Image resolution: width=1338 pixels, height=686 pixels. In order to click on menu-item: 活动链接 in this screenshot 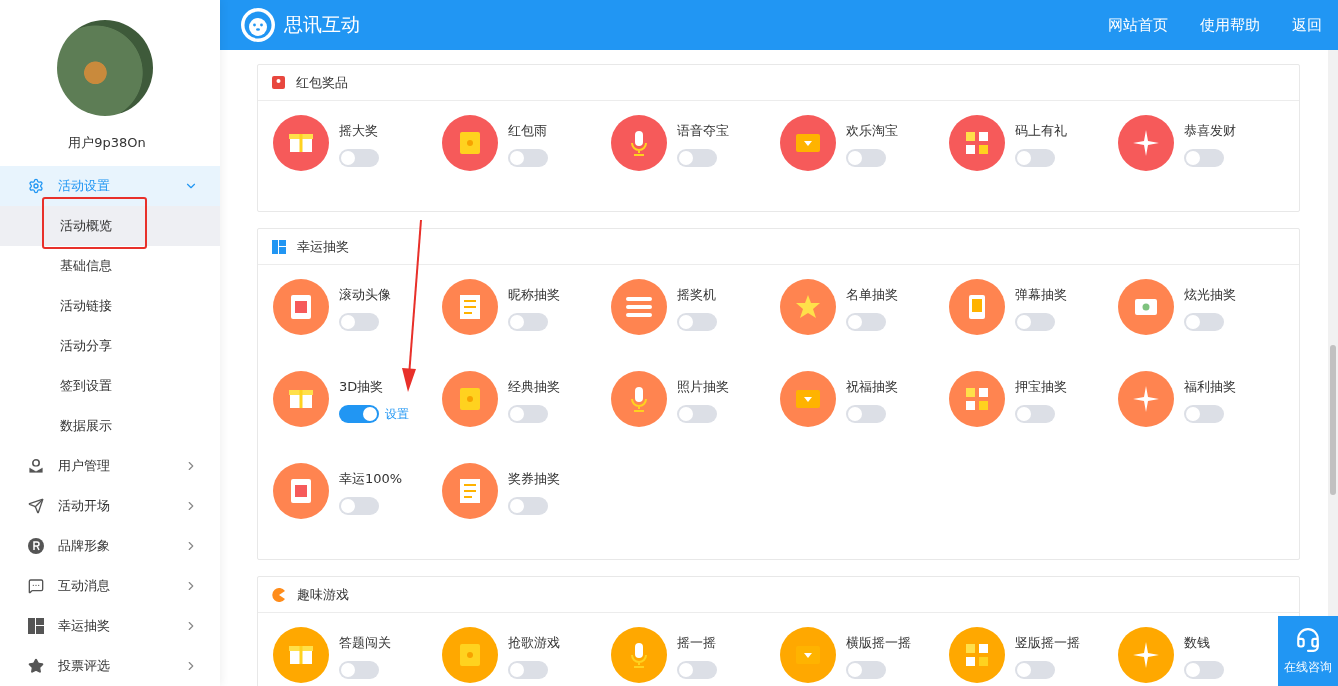, I will do `click(110, 306)`.